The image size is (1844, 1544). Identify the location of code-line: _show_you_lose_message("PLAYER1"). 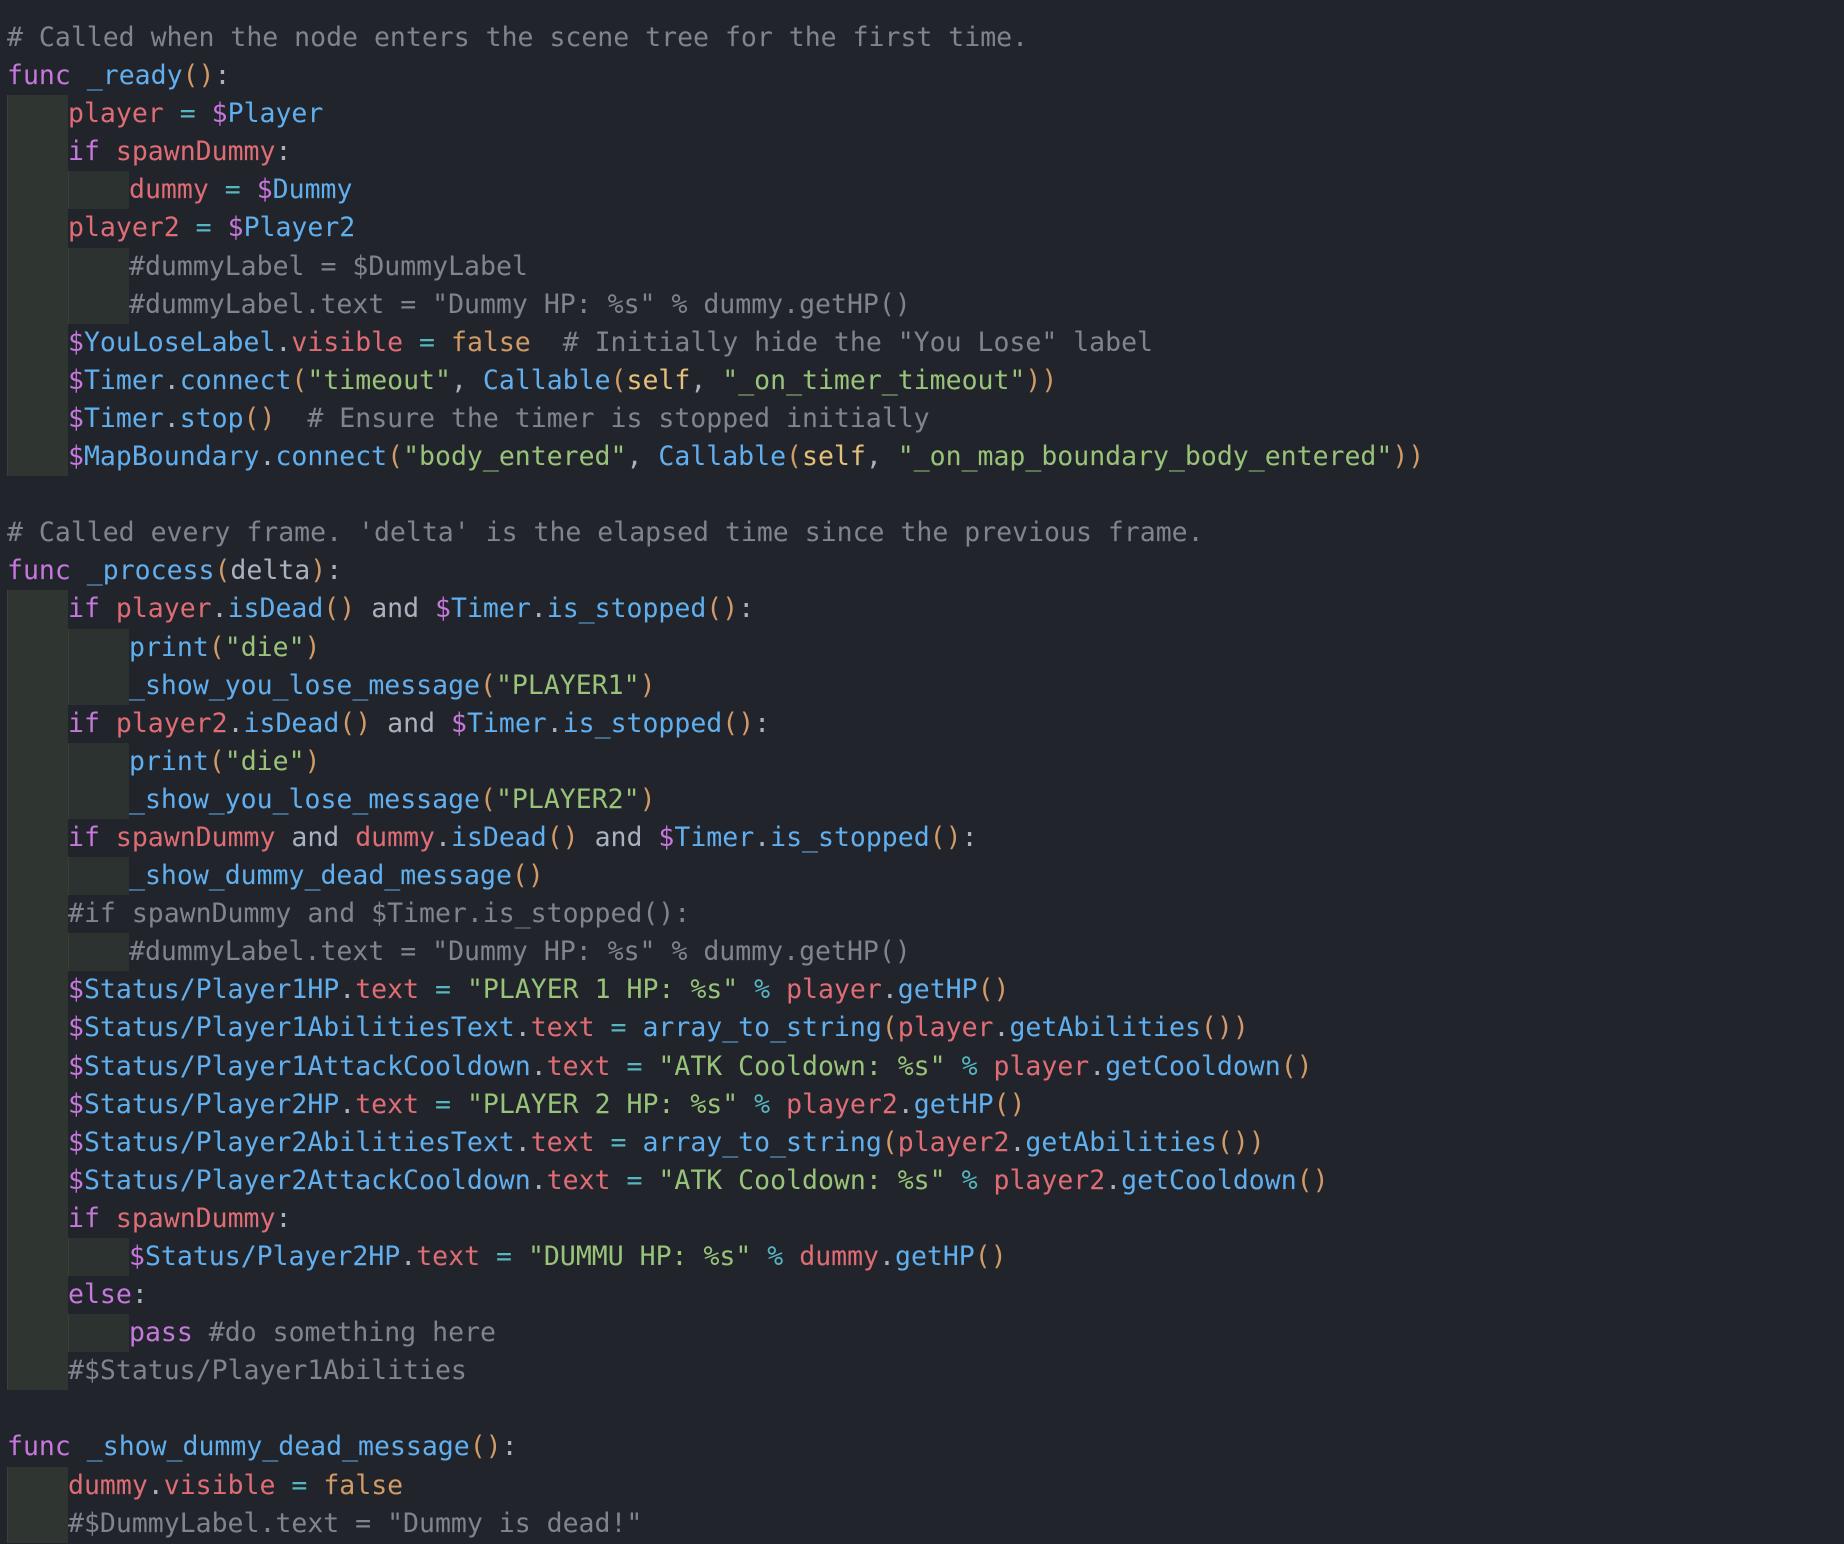
(922, 685).